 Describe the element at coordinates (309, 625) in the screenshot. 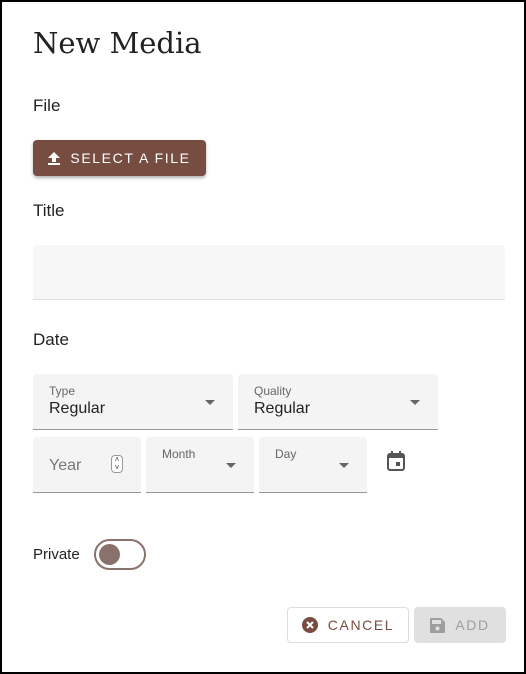

I see `cancel-icon` at that location.